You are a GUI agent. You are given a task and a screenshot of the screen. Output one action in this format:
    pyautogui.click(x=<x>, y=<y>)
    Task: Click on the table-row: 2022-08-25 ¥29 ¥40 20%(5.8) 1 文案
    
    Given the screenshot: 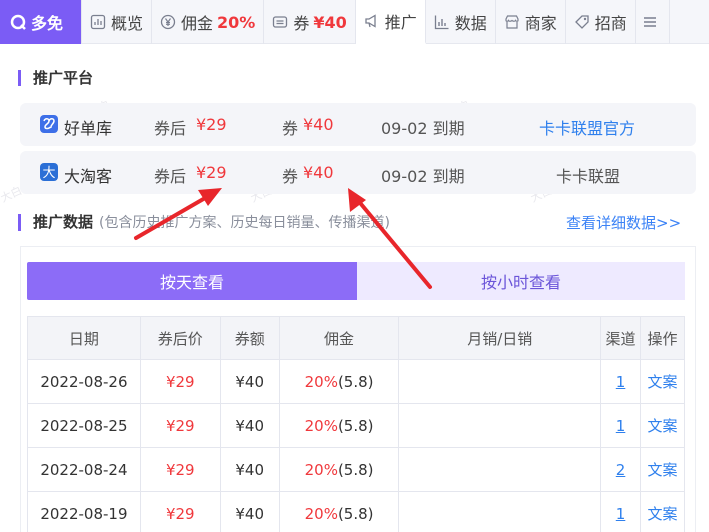 What is the action you would take?
    pyautogui.click(x=356, y=425)
    